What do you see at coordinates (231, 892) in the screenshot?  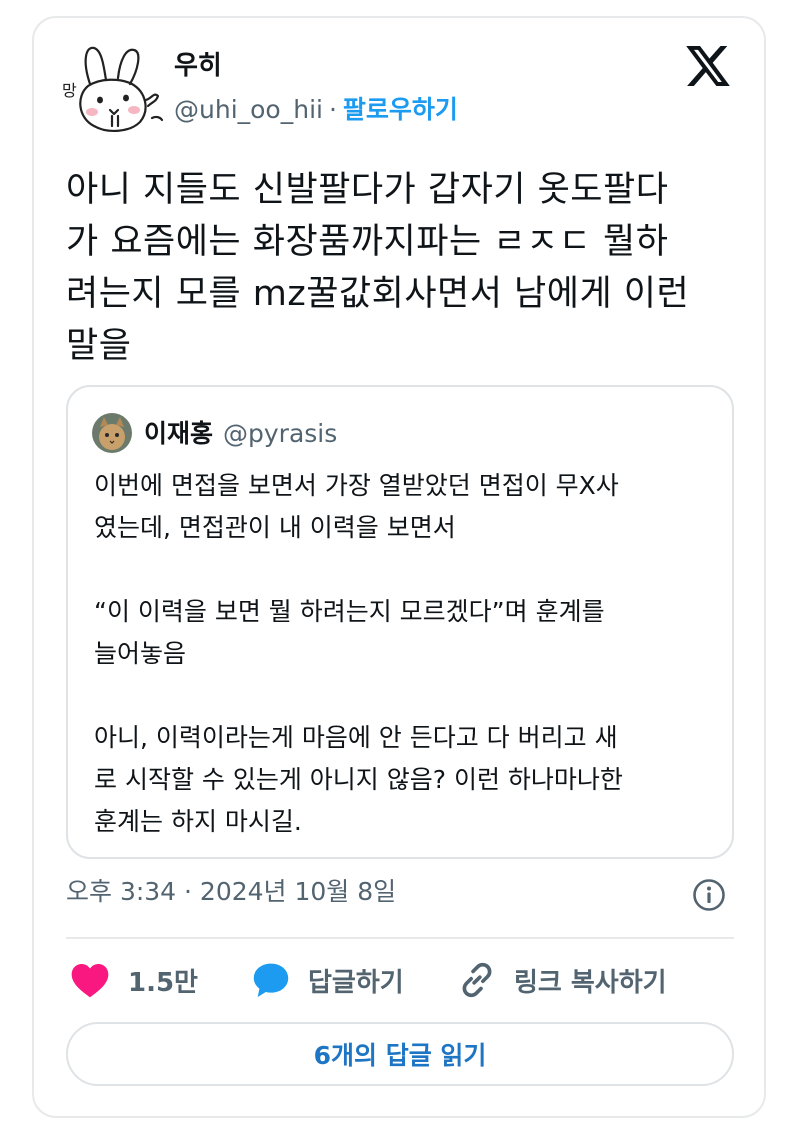 I see `tweet-timestamp: 오후 3:34 · 2024년 10월 8일` at bounding box center [231, 892].